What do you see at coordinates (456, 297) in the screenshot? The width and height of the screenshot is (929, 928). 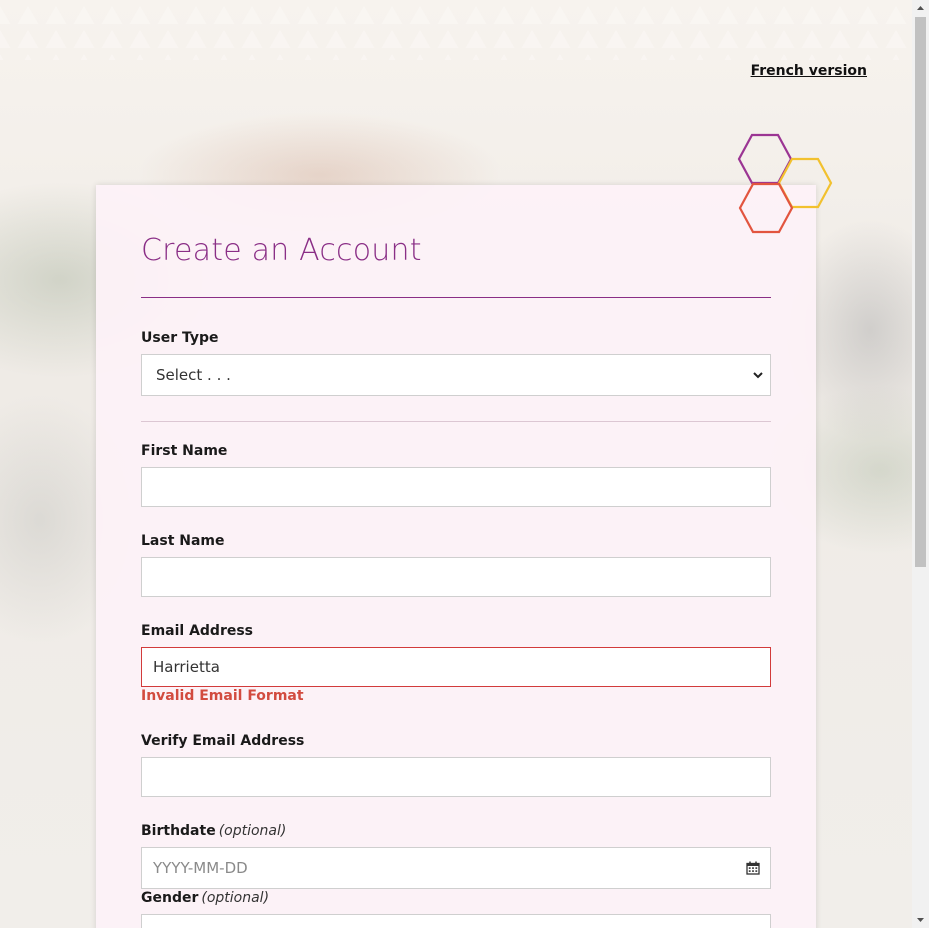 I see `title-divider` at bounding box center [456, 297].